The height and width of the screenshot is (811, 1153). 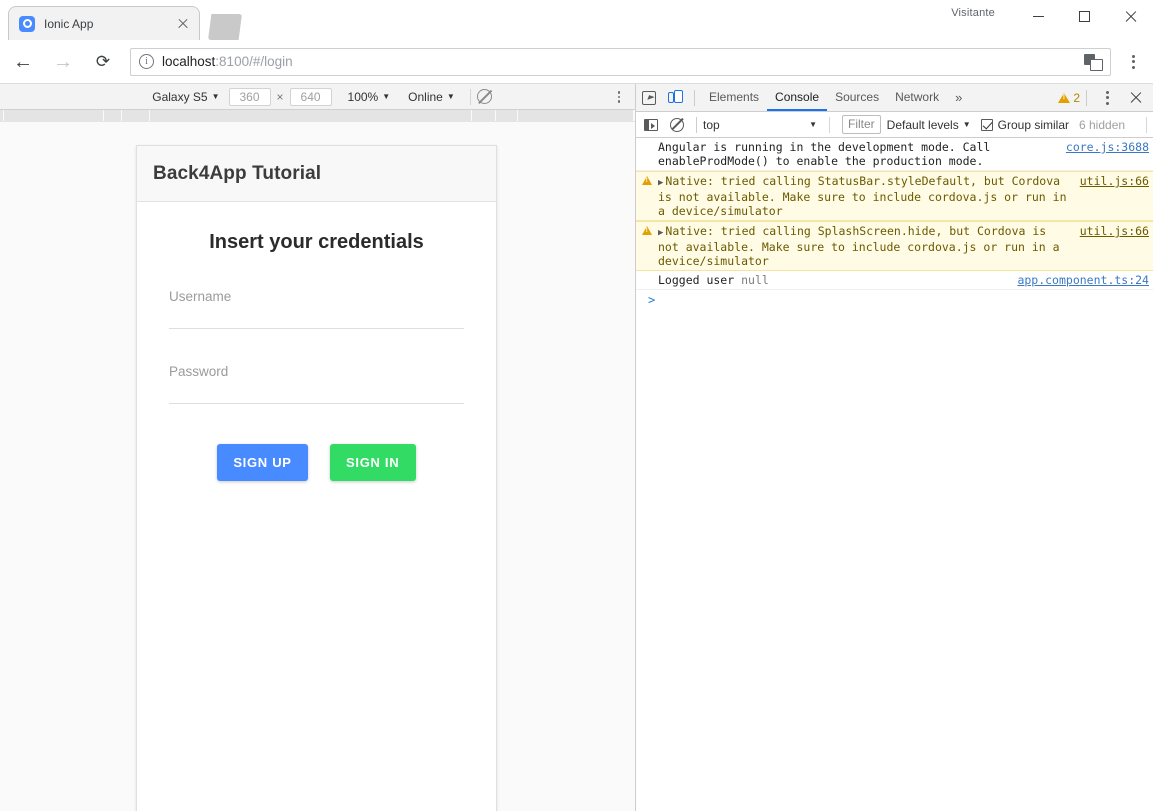 I want to click on new-tab-button, so click(x=225, y=27).